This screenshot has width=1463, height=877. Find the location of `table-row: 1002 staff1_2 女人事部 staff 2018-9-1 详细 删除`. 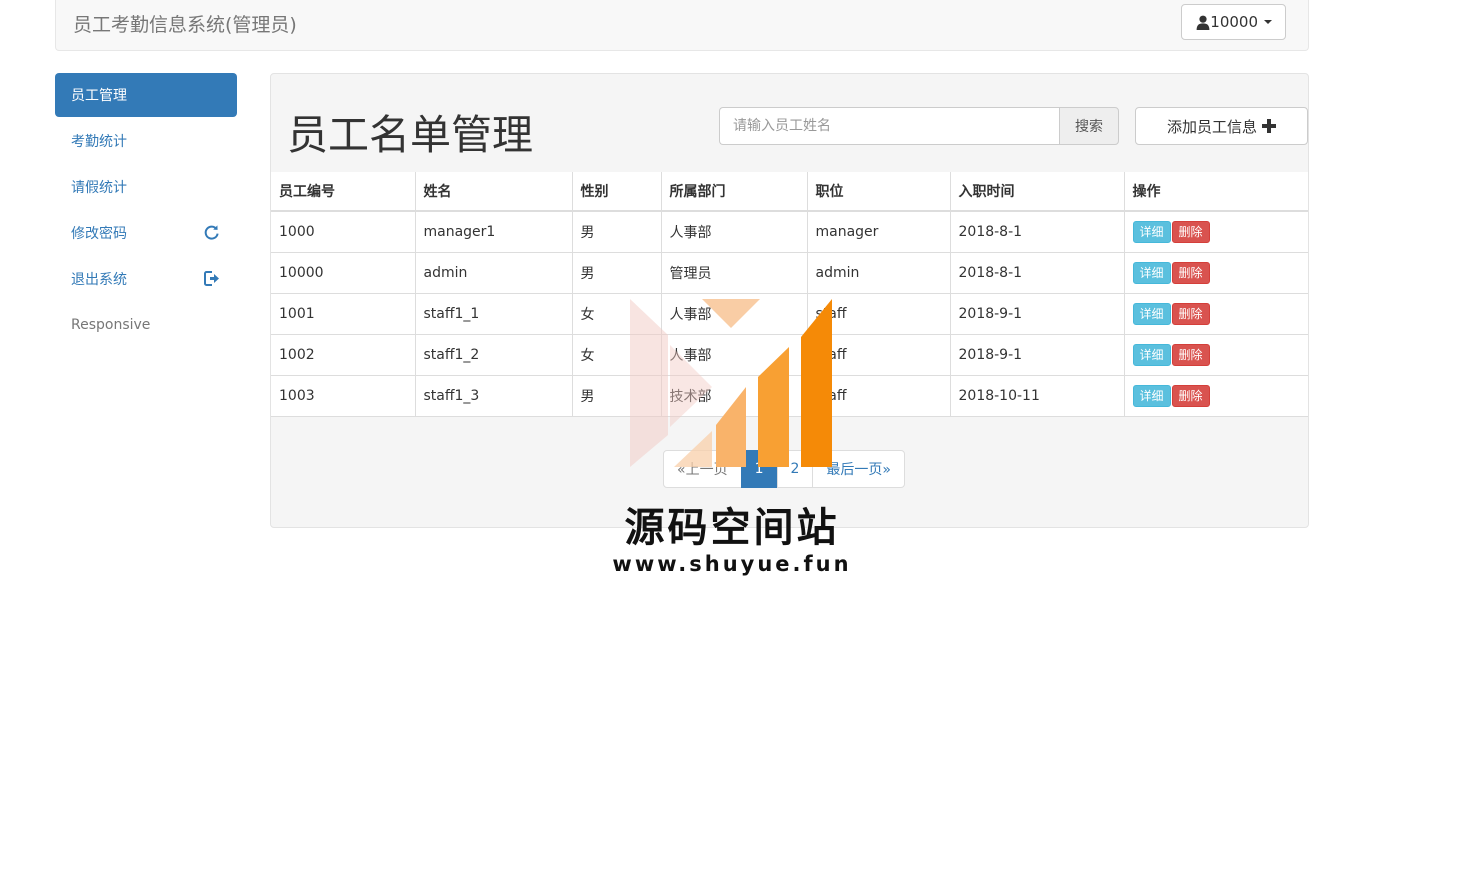

table-row: 1002 staff1_2 女人事部 staff 2018-9-1 详细 删除 is located at coordinates (789, 354).